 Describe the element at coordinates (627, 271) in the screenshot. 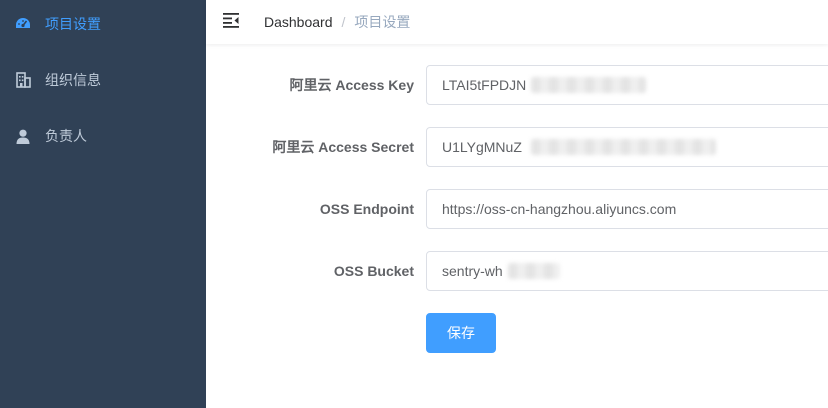

I see `bucket-input` at that location.